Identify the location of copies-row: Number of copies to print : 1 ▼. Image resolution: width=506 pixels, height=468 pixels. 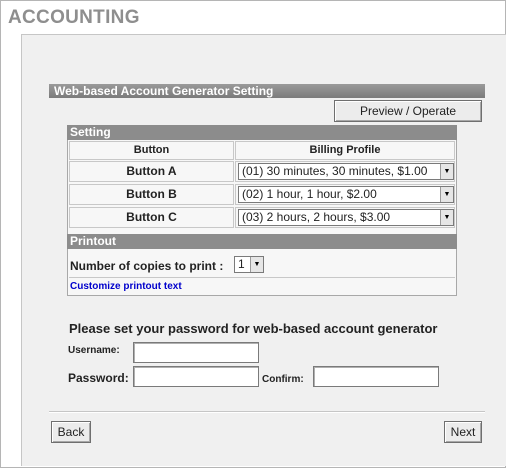
(262, 265).